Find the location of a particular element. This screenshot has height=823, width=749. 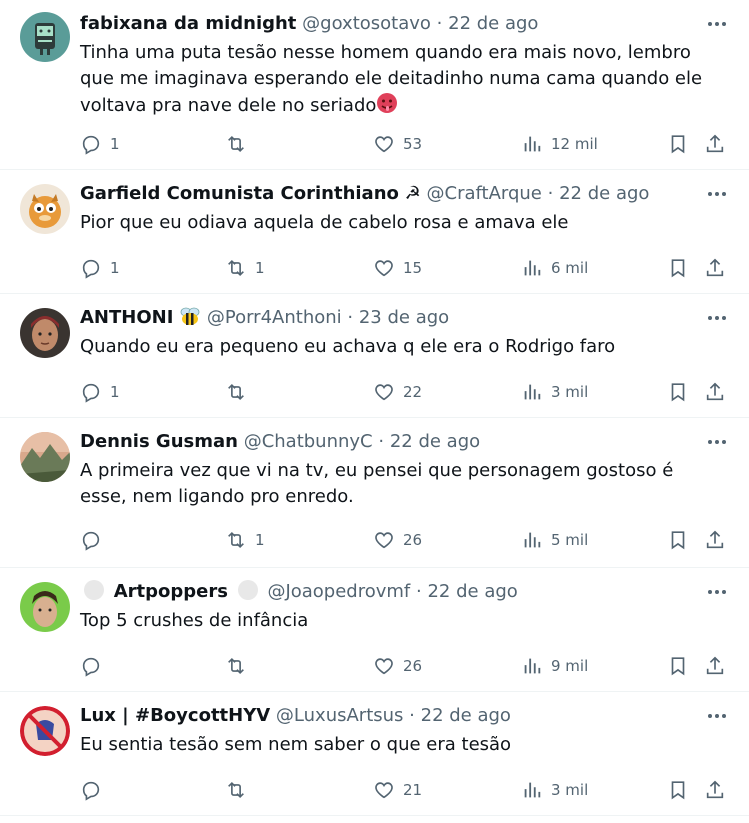

display-name: ANTHONI is located at coordinates (126, 317).